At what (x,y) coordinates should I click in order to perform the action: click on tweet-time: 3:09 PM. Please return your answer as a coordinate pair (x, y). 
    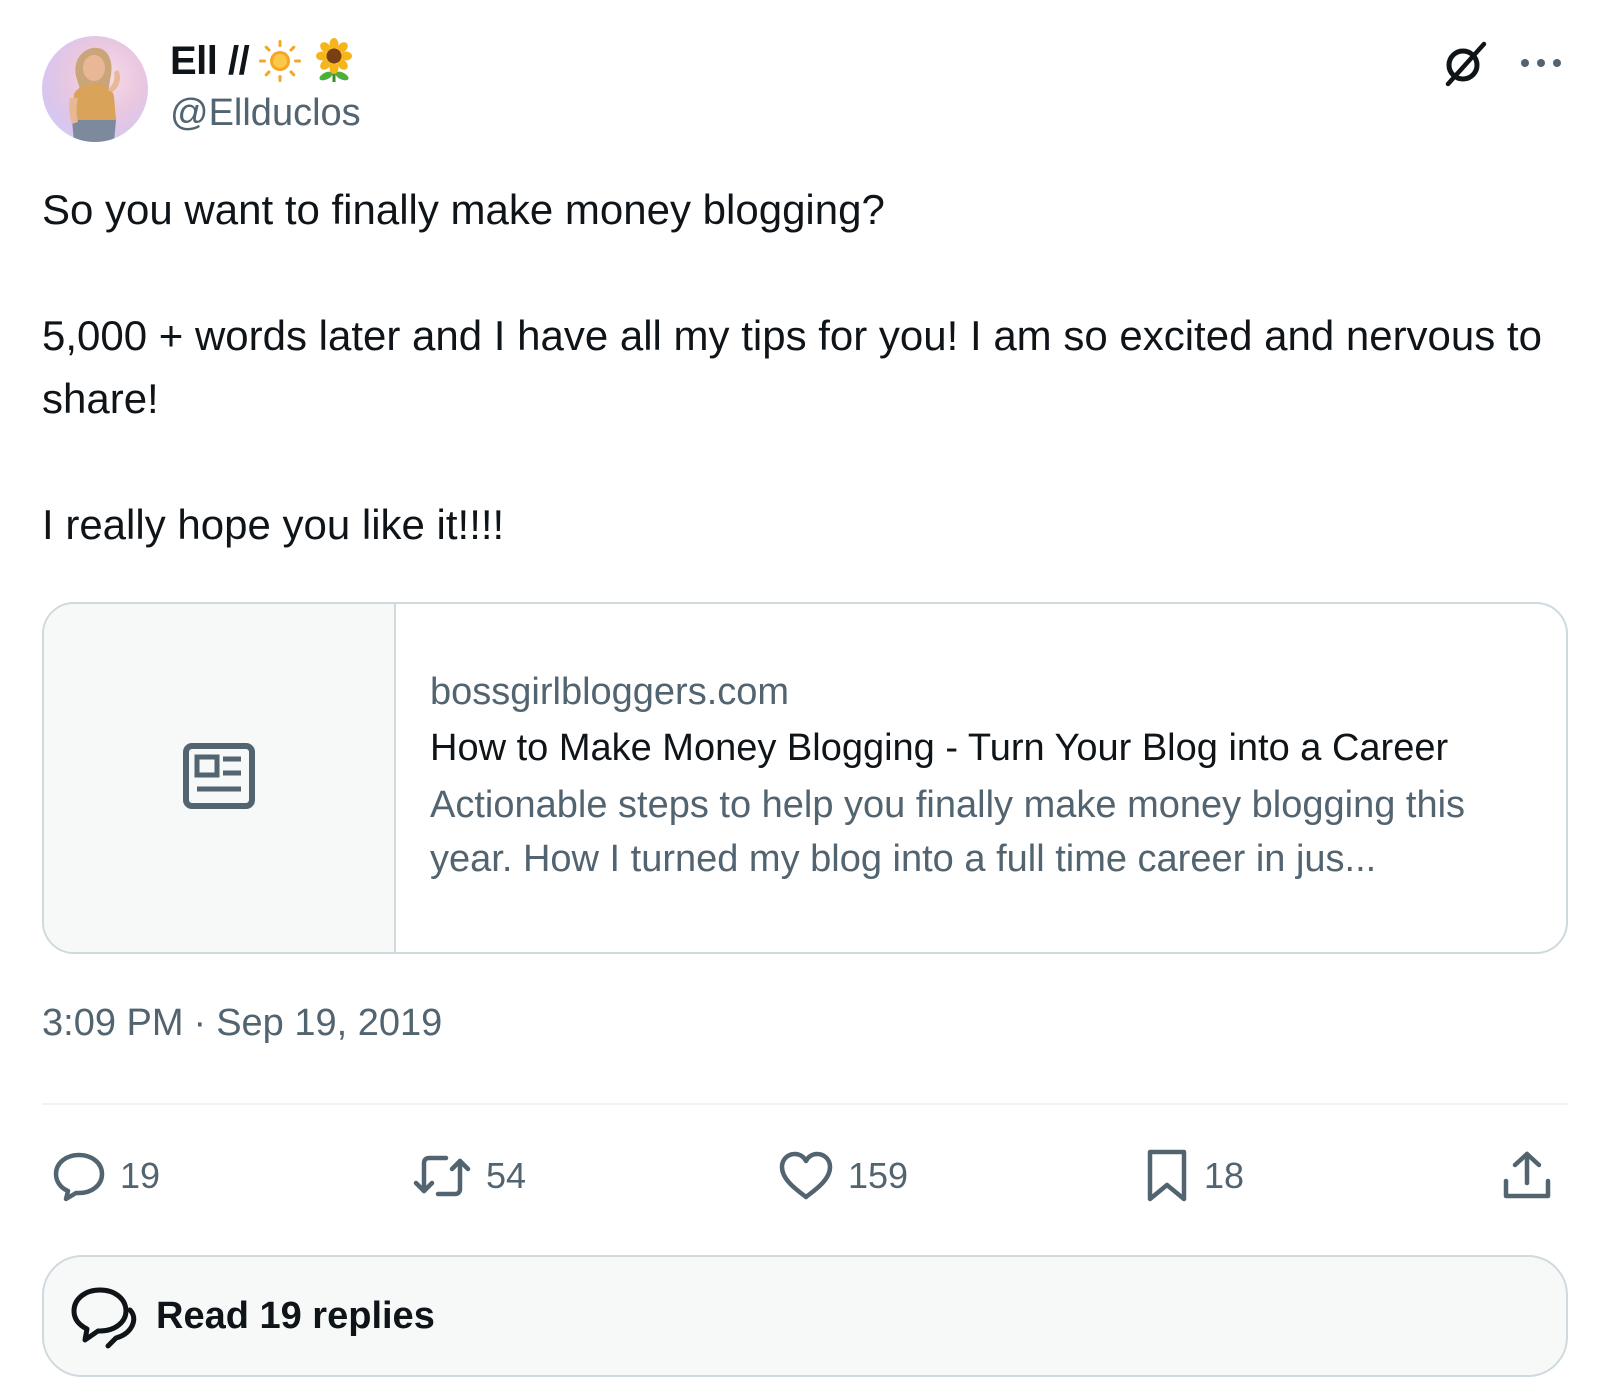
    Looking at the image, I should click on (113, 1023).